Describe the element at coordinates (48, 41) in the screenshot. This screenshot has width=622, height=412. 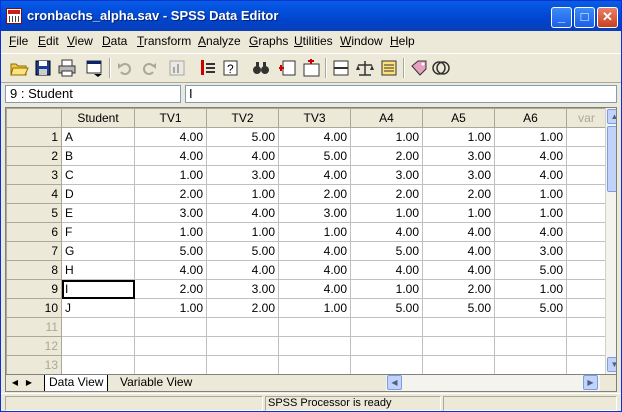
I see `menu-edit: Edit` at that location.